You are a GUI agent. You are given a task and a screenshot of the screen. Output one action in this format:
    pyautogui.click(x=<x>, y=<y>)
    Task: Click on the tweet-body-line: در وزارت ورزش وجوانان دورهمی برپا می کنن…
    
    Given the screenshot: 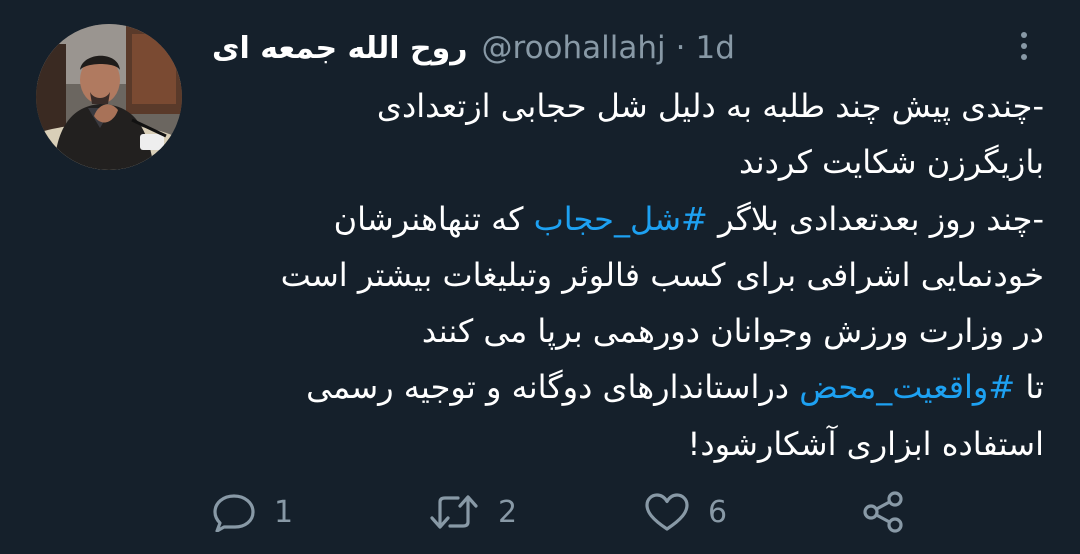 What is the action you would take?
    pyautogui.click(x=627, y=331)
    